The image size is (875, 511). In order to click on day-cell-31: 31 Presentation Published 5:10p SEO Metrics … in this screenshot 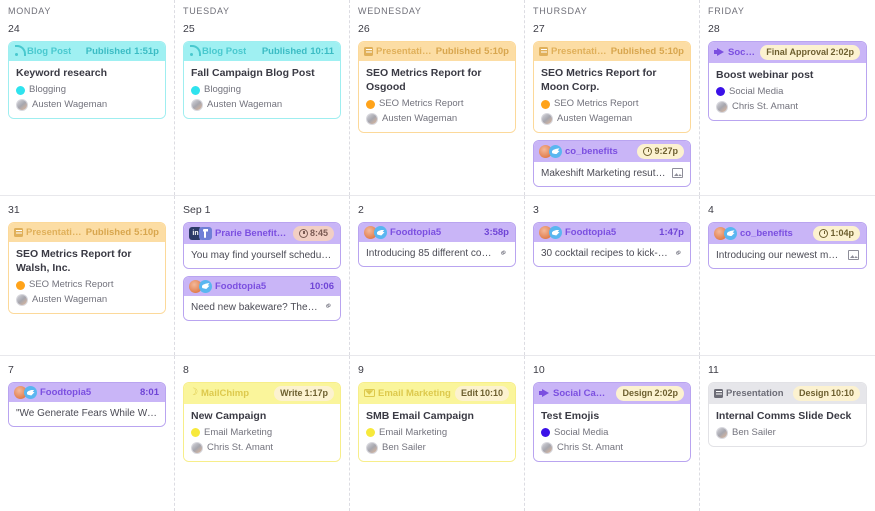, I will do `click(87, 275)`.